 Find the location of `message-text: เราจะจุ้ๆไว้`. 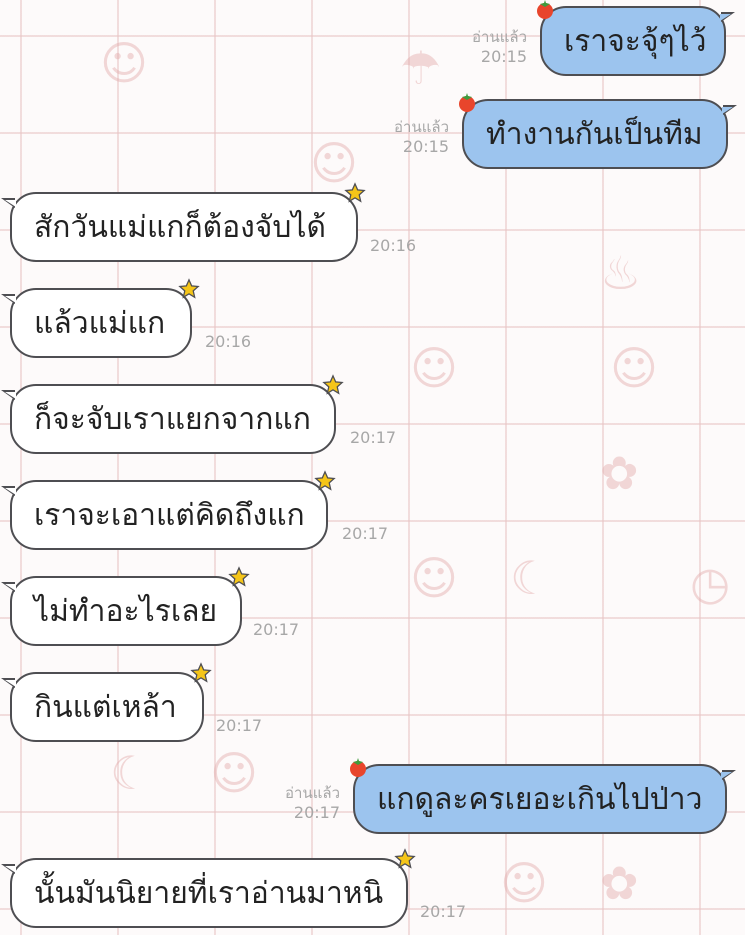

message-text: เราจะจุ้ๆไว้ is located at coordinates (635, 41).